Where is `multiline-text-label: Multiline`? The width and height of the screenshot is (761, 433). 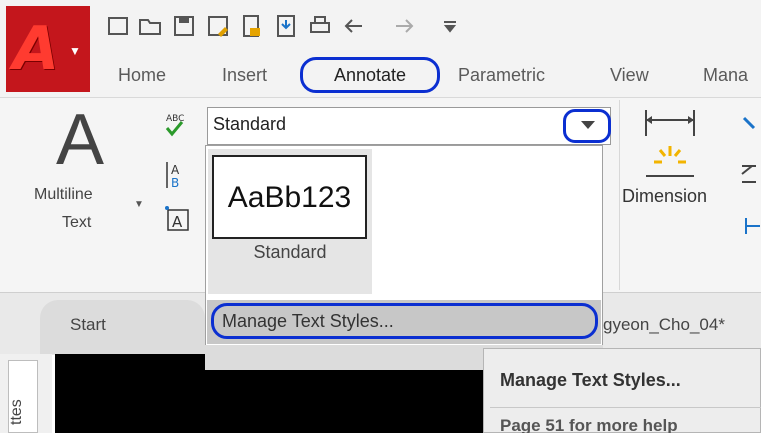
multiline-text-label: Multiline is located at coordinates (63, 195).